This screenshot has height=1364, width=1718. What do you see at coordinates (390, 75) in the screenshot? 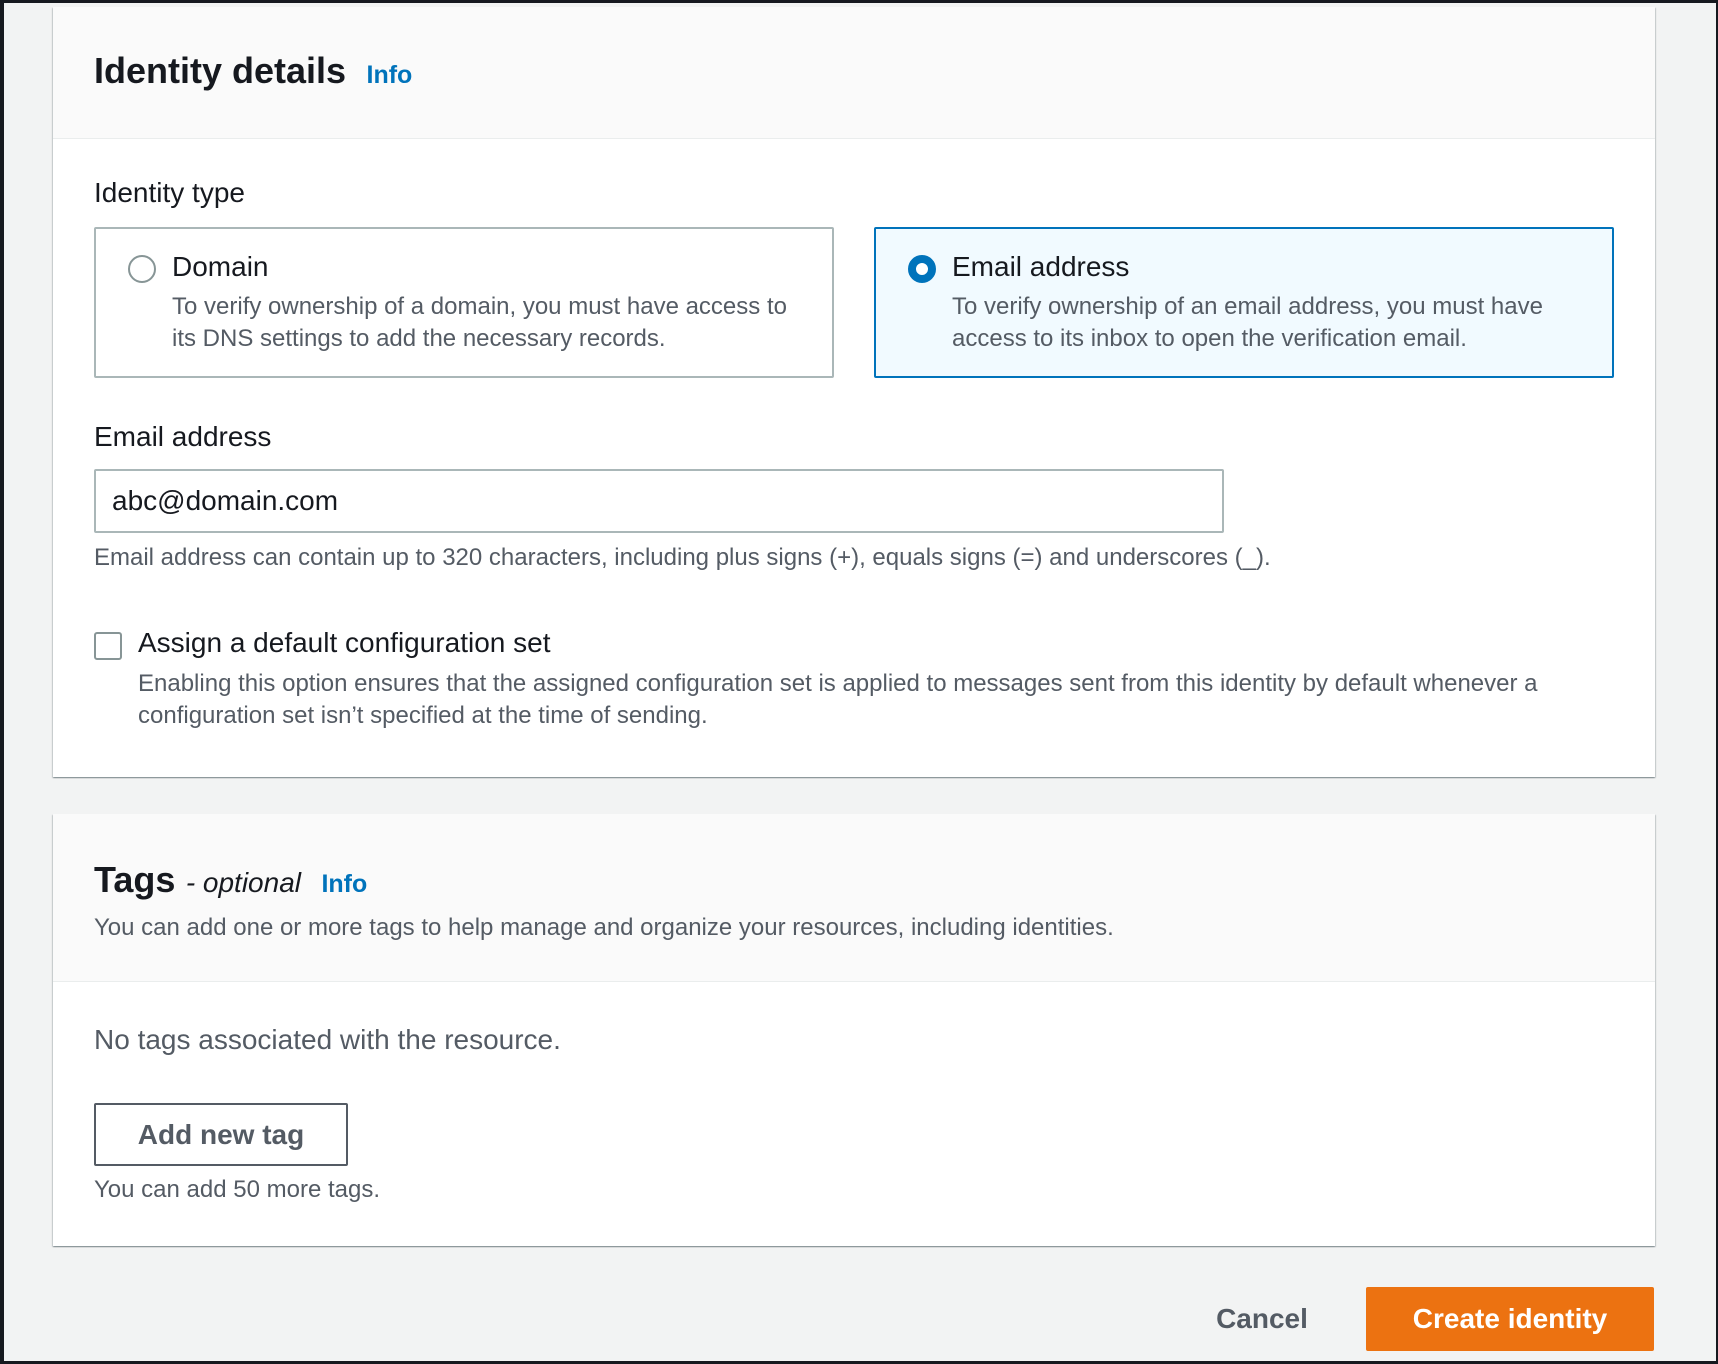
I see `identity-details-info-link: Info` at bounding box center [390, 75].